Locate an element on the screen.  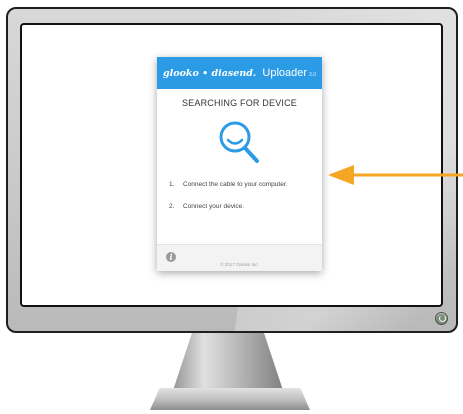
power-icon is located at coordinates (441, 318).